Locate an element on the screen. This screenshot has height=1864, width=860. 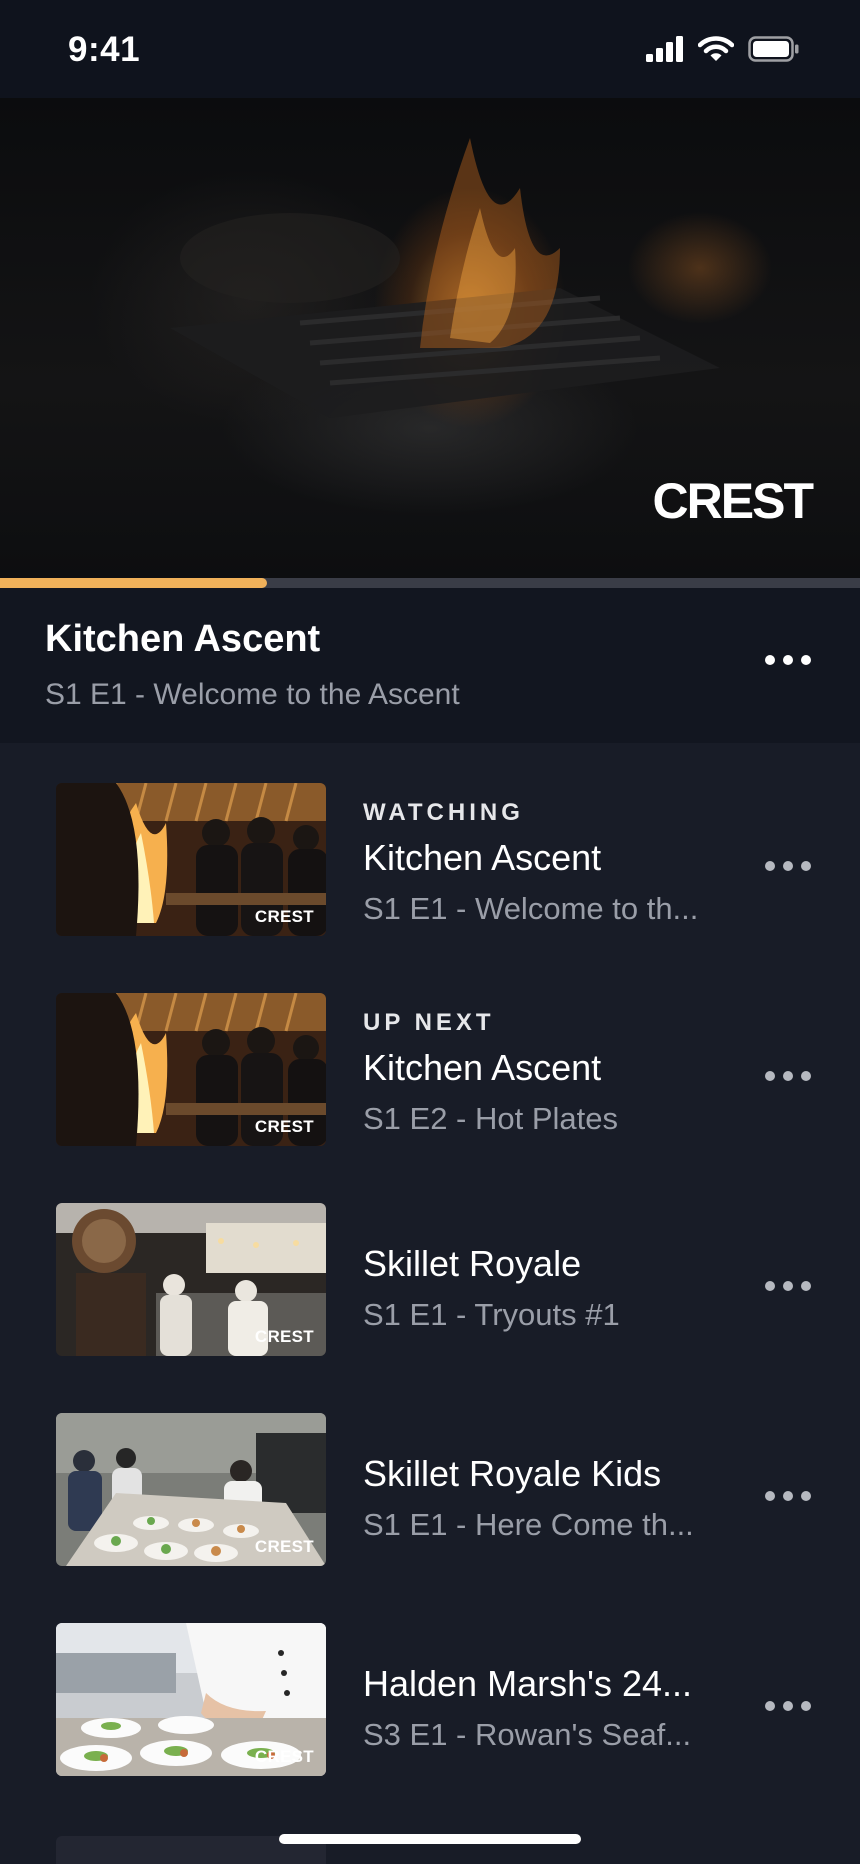
episode-title: Skillet Royale Kids is located at coordinates (512, 1473).